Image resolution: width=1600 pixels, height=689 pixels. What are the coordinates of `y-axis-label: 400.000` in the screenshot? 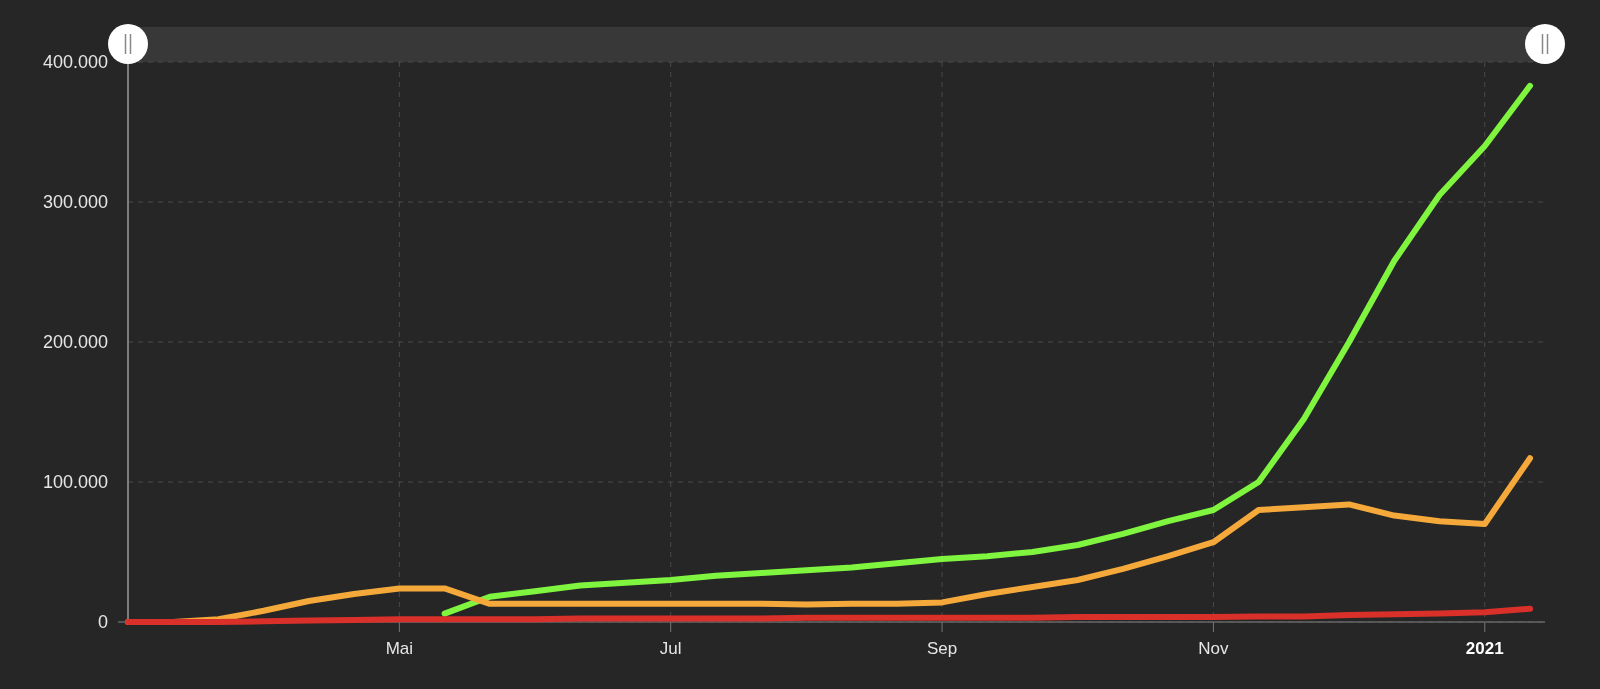 It's located at (75, 62).